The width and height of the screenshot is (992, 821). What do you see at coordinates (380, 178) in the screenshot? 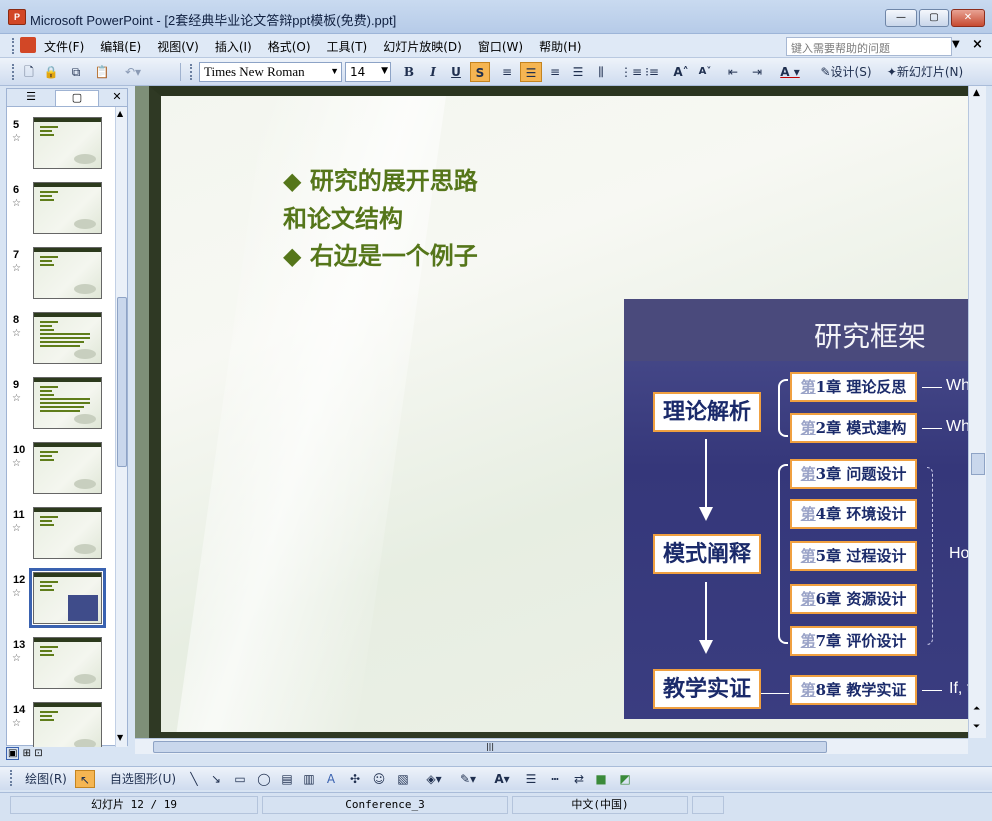
I see `bullet-text-1: ◆ 研究的展开思路` at bounding box center [380, 178].